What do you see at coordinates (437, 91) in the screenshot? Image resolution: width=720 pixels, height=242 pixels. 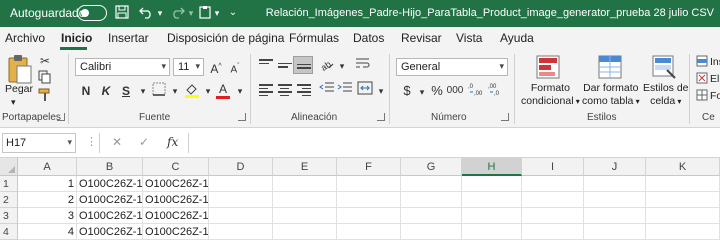 I see `percent-button: %` at bounding box center [437, 91].